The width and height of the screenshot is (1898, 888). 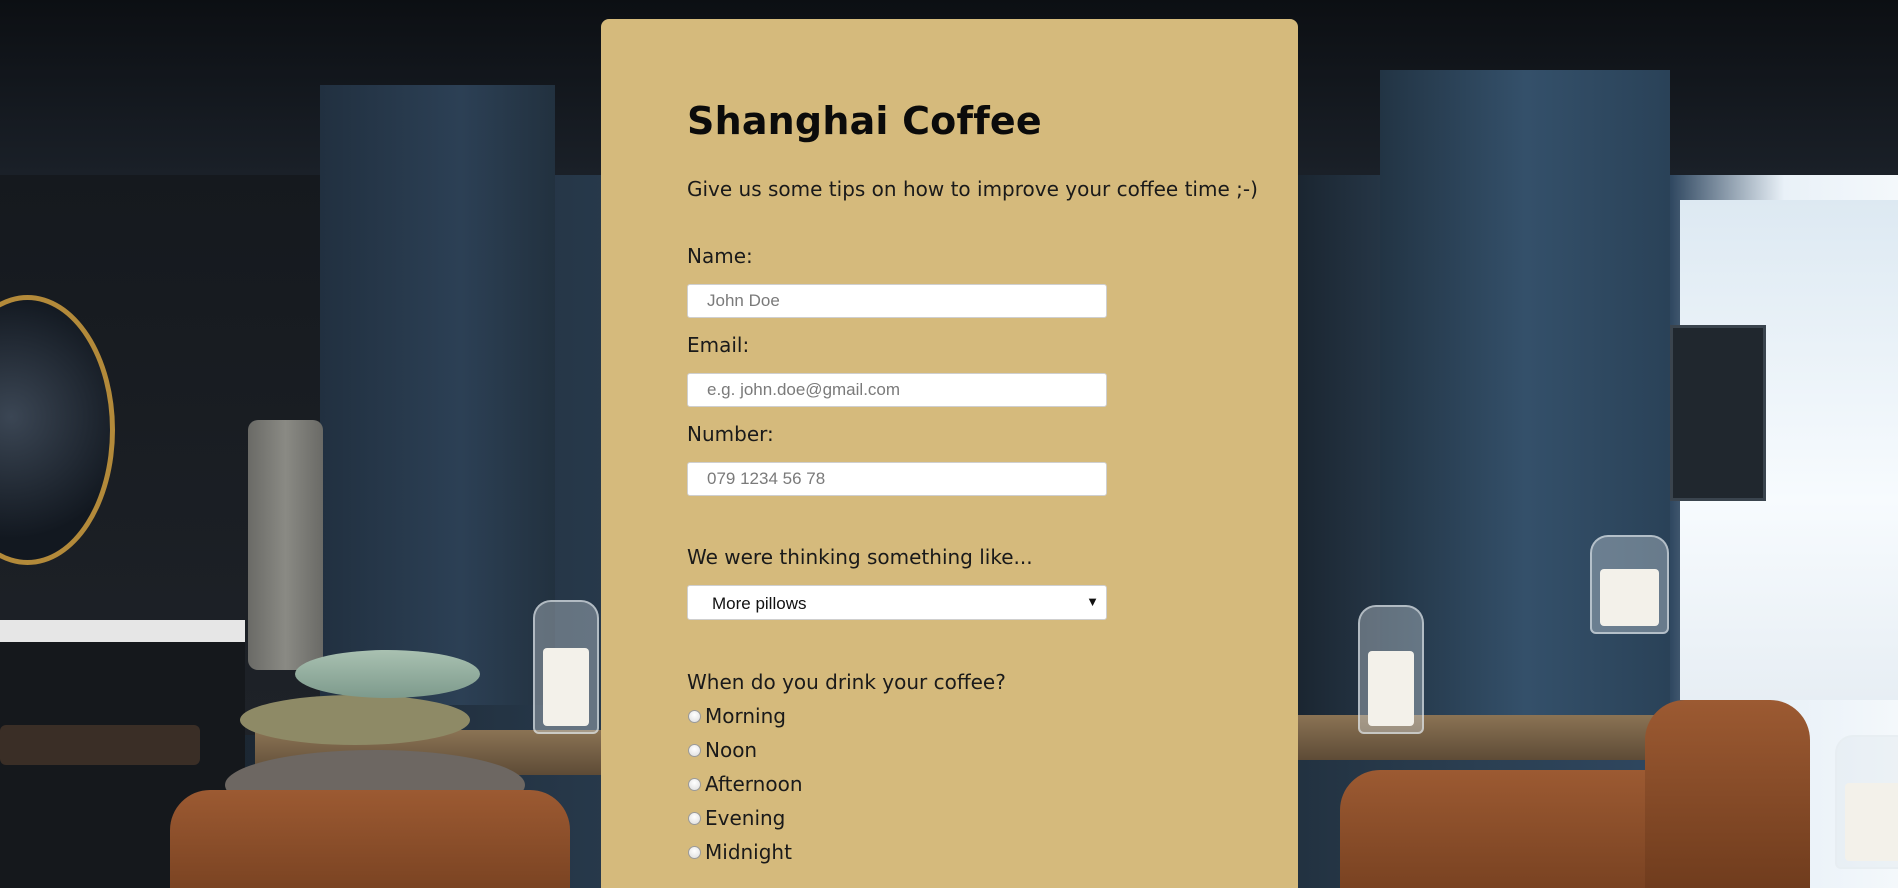 I want to click on page-title: Shanghai Coffee, so click(x=864, y=121).